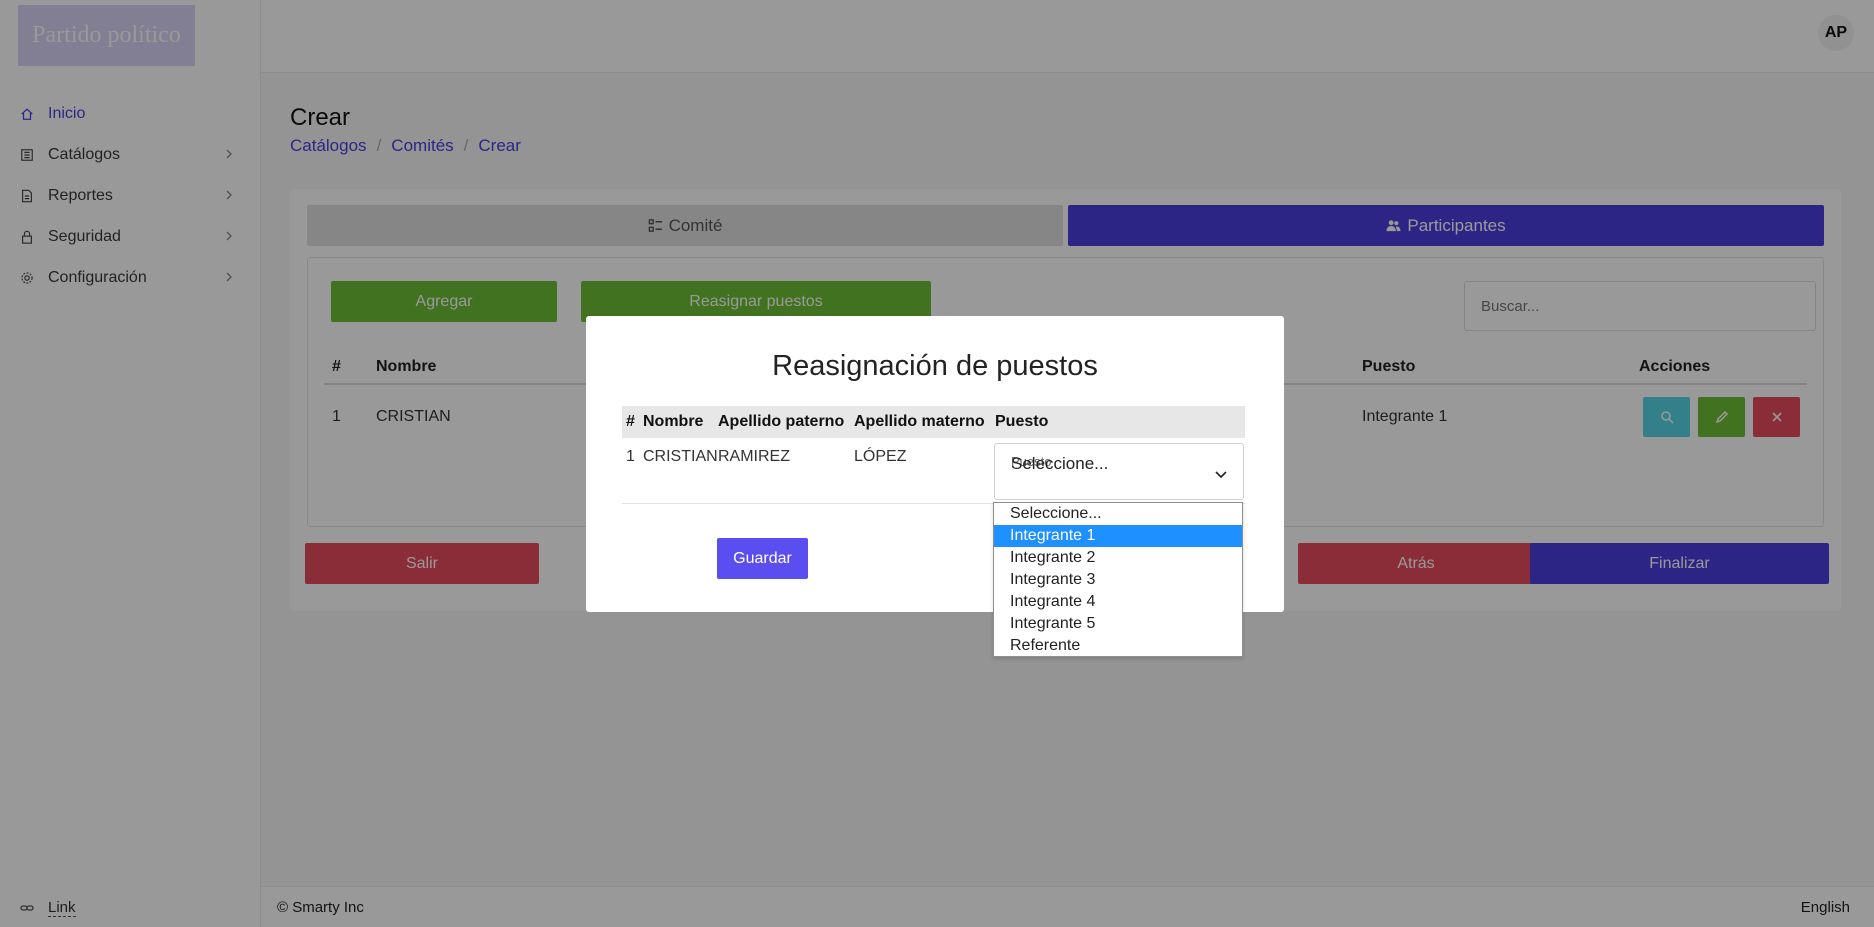  I want to click on modal-title: Reasignación de puestos, so click(935, 366).